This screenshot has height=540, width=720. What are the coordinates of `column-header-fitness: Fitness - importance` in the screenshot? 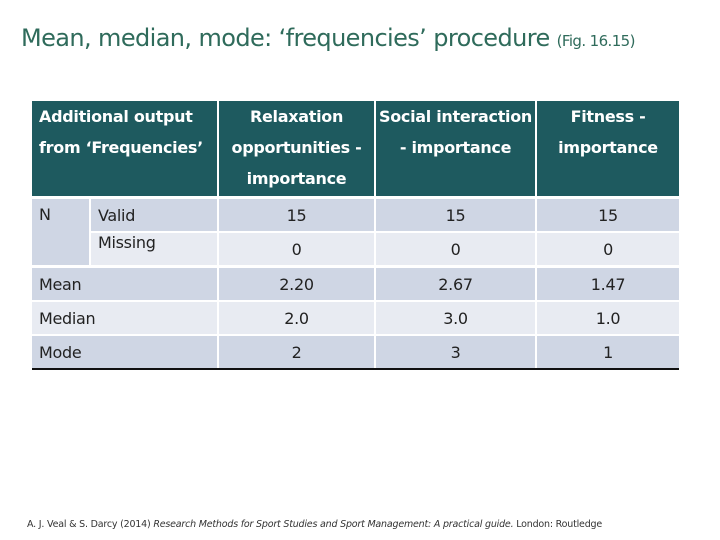 It's located at (607, 149).